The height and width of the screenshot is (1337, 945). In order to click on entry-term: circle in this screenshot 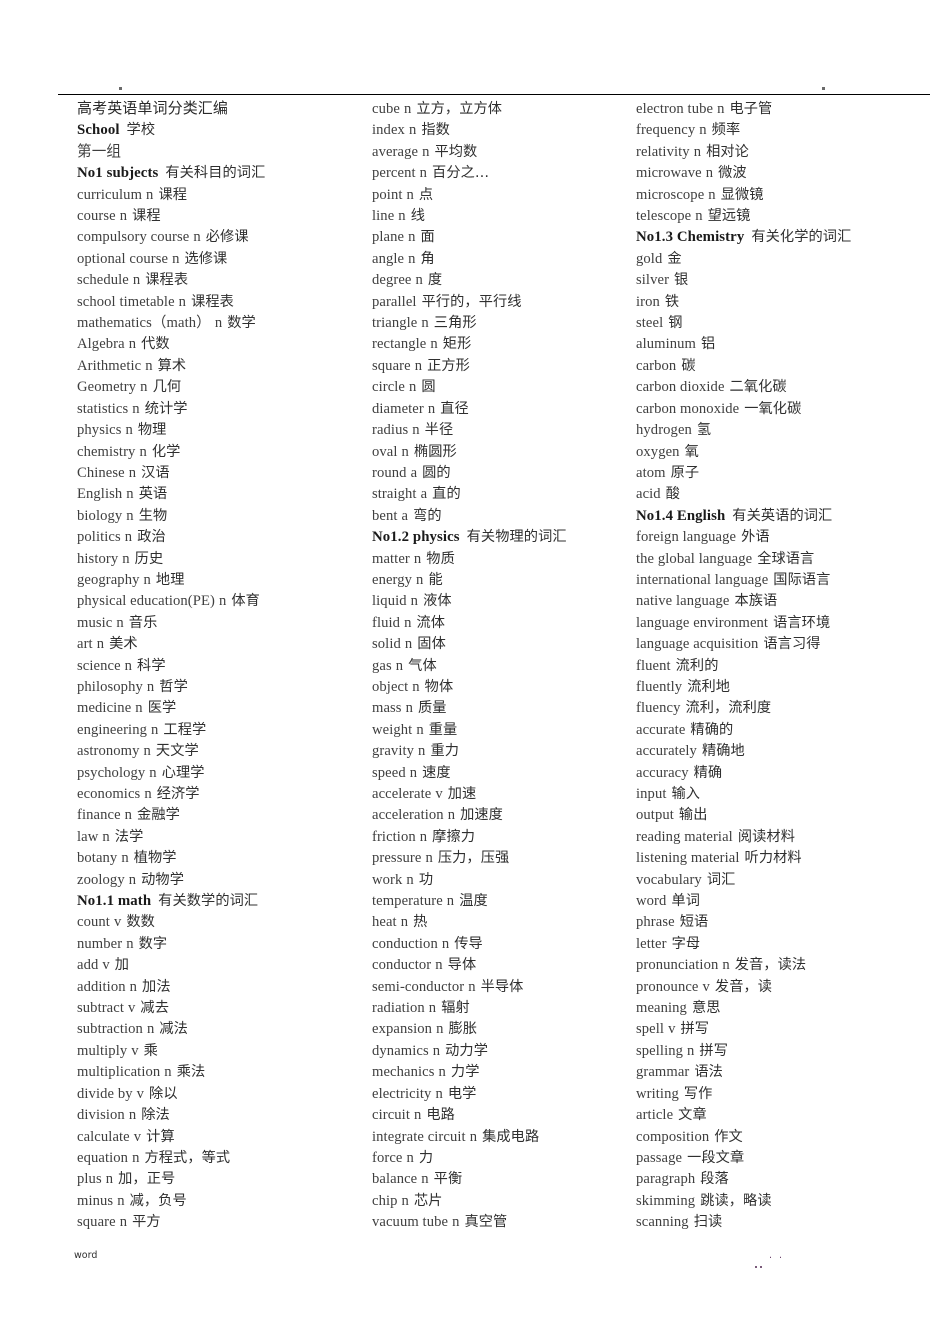, I will do `click(389, 387)`.